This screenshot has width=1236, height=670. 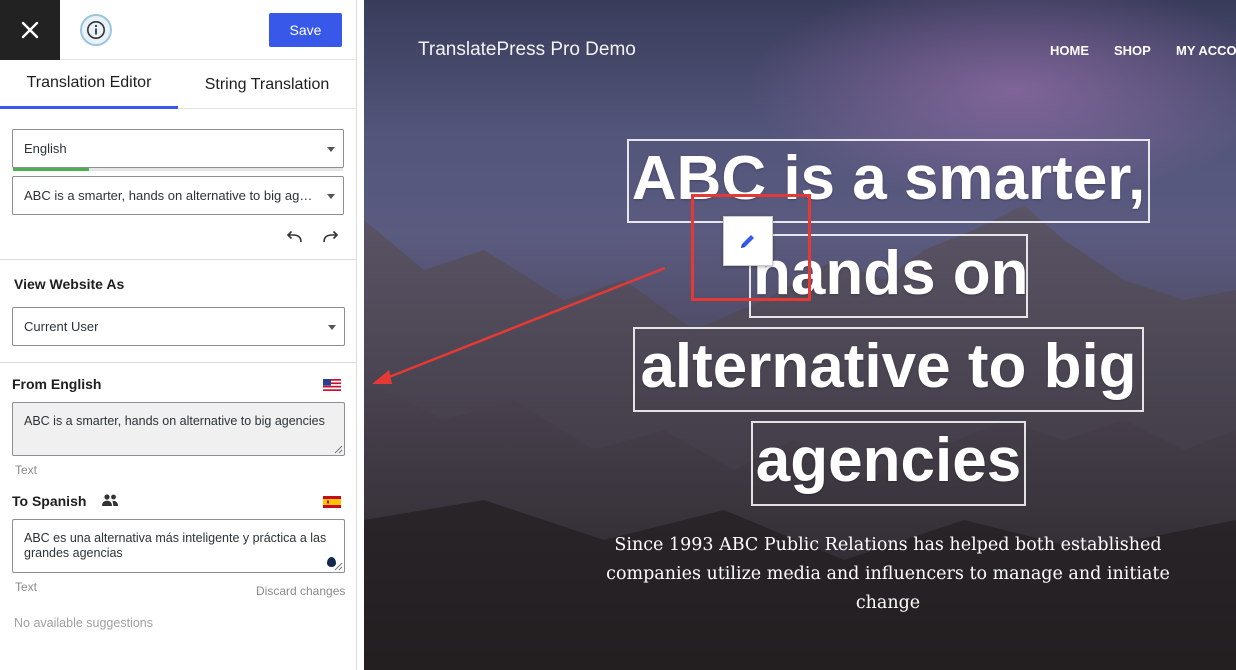 What do you see at coordinates (300, 591) in the screenshot?
I see `discard-changes-link: Discard changes` at bounding box center [300, 591].